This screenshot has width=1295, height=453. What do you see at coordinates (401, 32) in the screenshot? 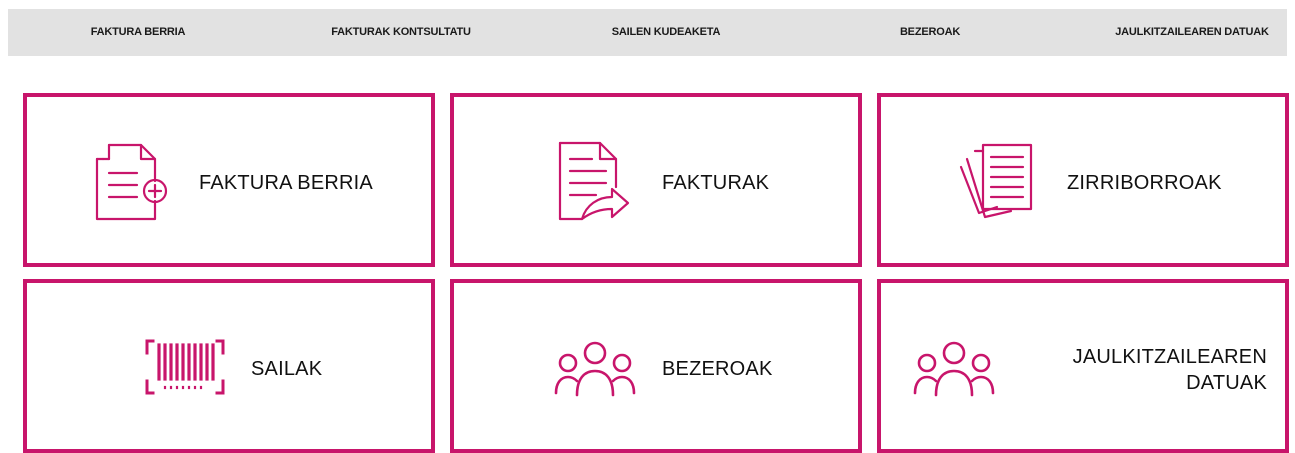
I see `nav-item-fakturak-kontsultatu: FAKTURAK KONTSULTATU` at bounding box center [401, 32].